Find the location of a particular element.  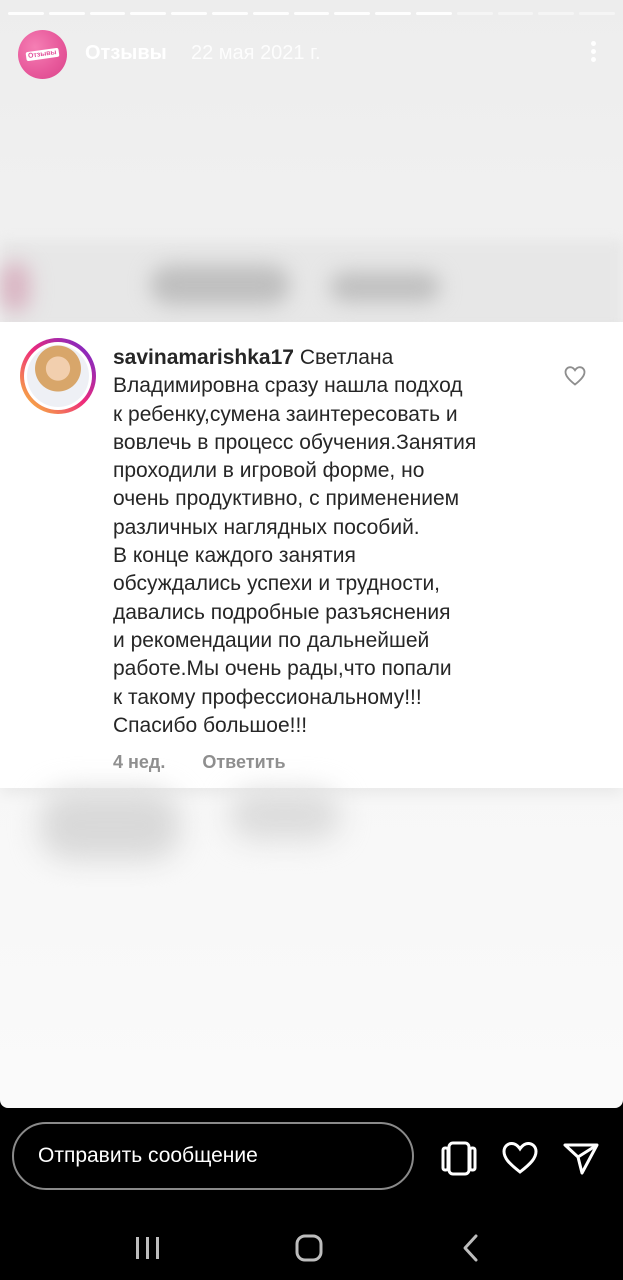

story-progress-bar is located at coordinates (311, 14).